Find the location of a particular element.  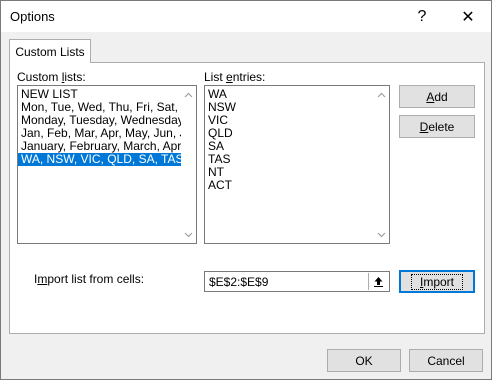

ok-button: OK is located at coordinates (364, 360).